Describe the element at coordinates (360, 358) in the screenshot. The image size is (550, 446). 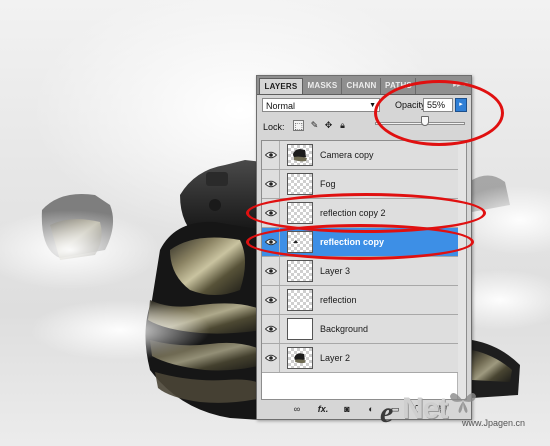
I see `layer-row: Layer 2` at that location.